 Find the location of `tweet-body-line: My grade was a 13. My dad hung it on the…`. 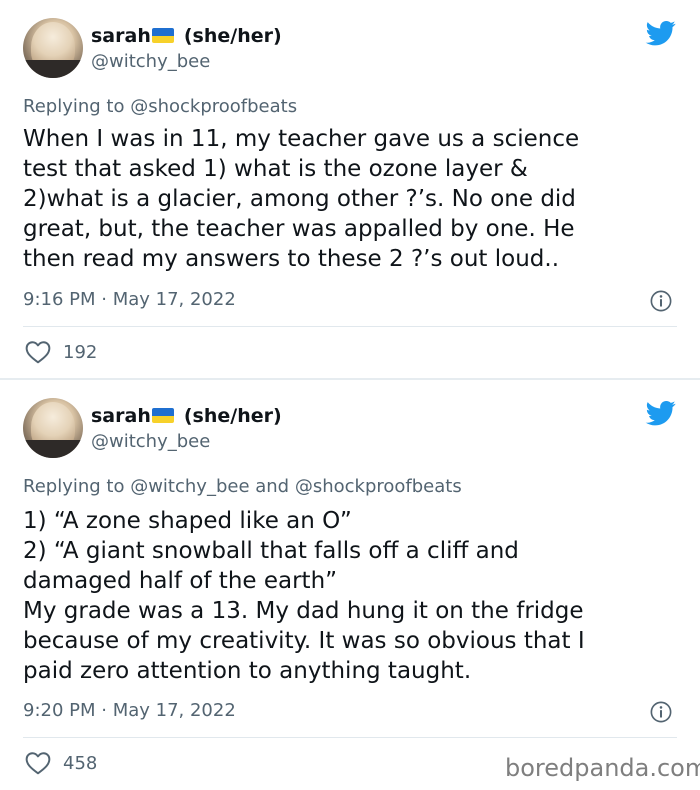

tweet-body-line: My grade was a 13. My dad hung it on the… is located at coordinates (303, 611).